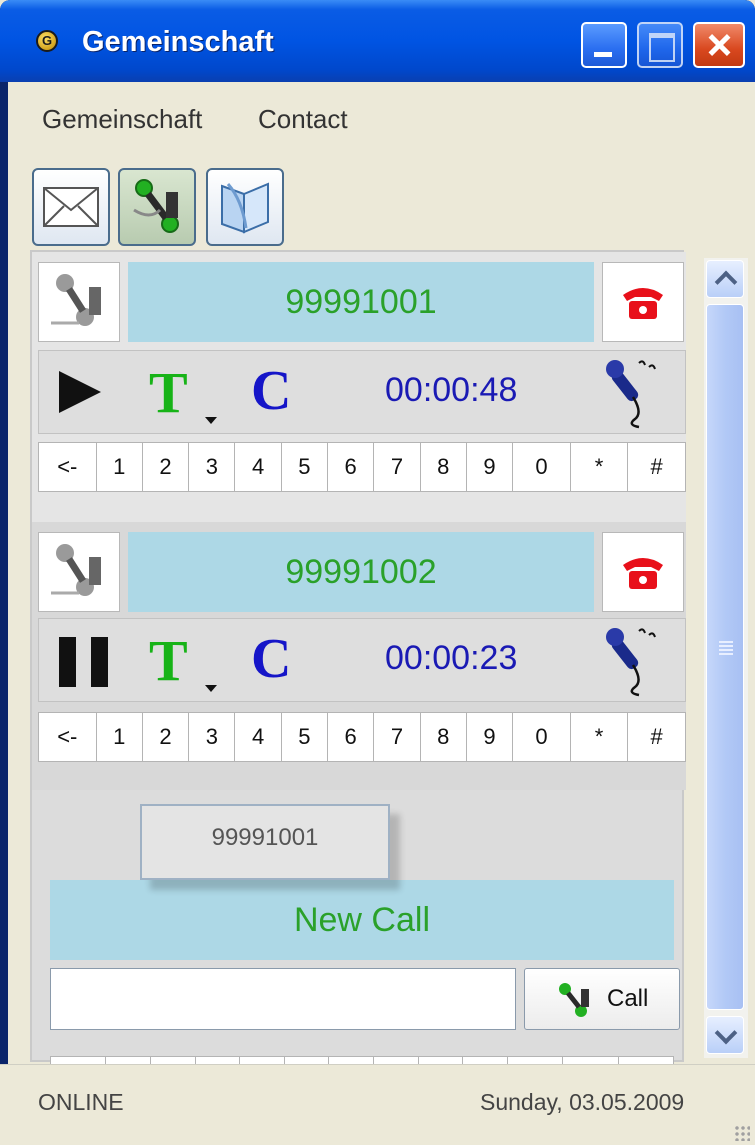 This screenshot has width=755, height=1145. I want to click on window-title: Gemeinschaft, so click(178, 42).